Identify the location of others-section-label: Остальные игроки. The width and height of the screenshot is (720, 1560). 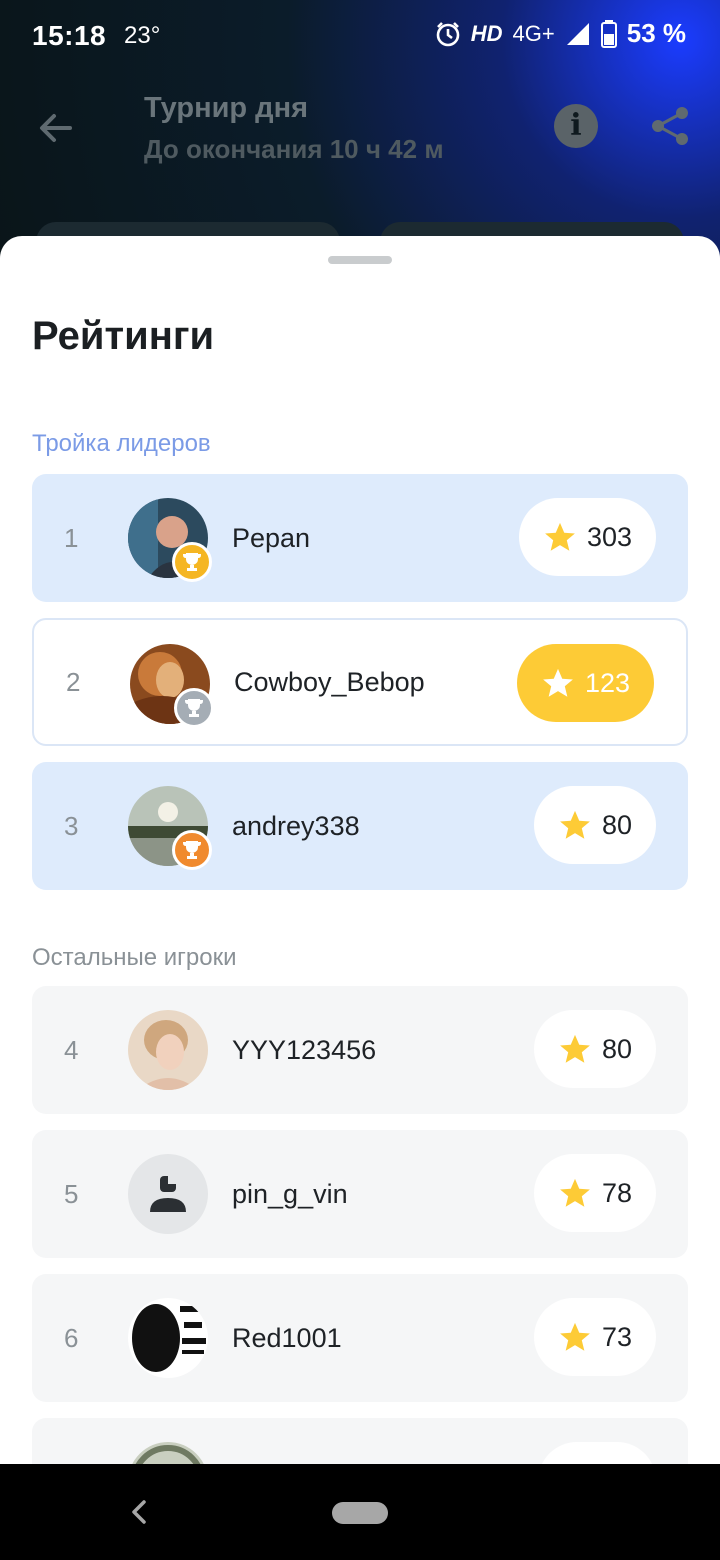
(134, 957).